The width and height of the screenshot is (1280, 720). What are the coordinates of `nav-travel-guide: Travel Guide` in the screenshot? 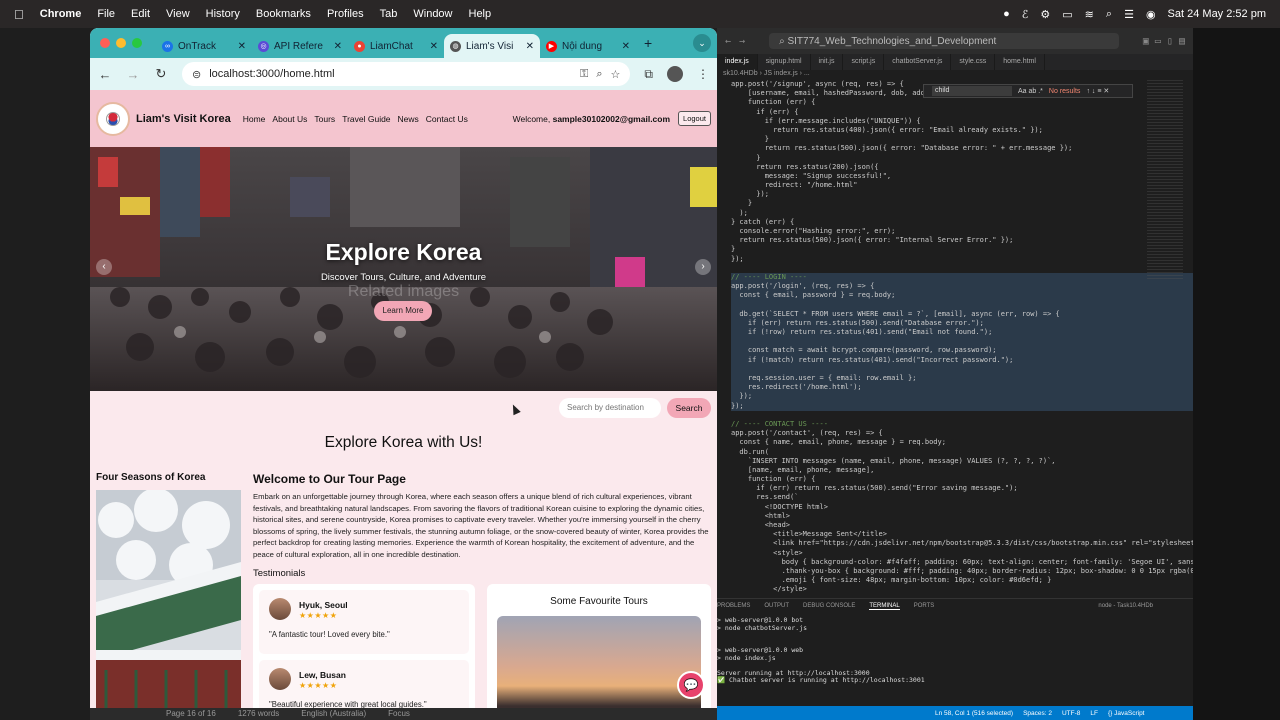 It's located at (366, 119).